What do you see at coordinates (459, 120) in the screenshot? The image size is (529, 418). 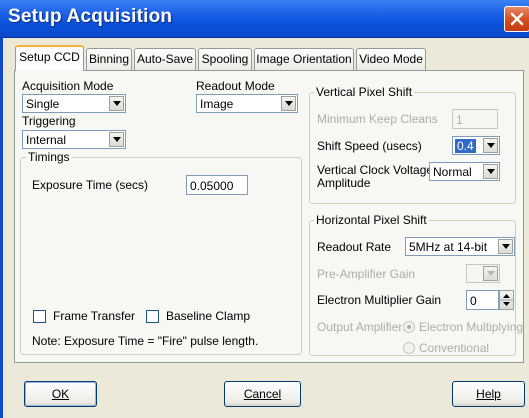 I see `min-keep-cleans-value: 1` at bounding box center [459, 120].